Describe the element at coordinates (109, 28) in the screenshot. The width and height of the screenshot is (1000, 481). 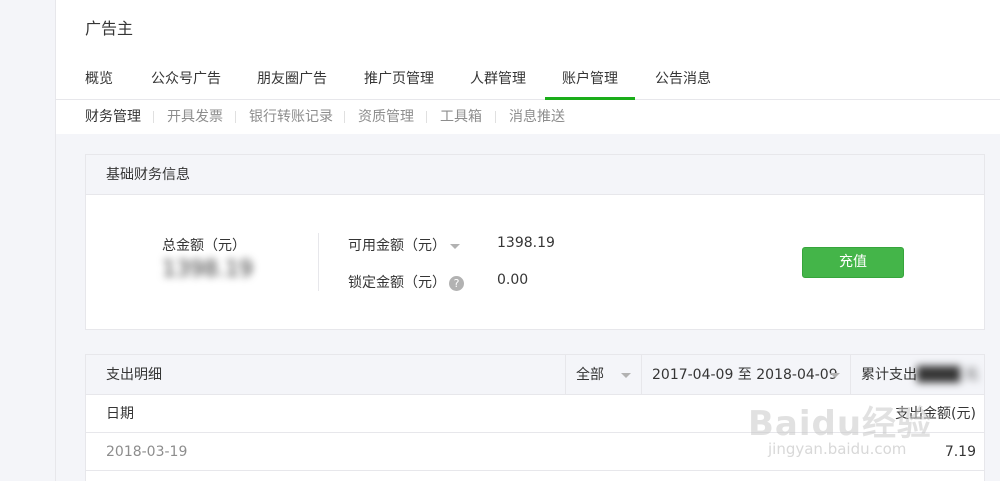
I see `brand-title: 广告主` at that location.